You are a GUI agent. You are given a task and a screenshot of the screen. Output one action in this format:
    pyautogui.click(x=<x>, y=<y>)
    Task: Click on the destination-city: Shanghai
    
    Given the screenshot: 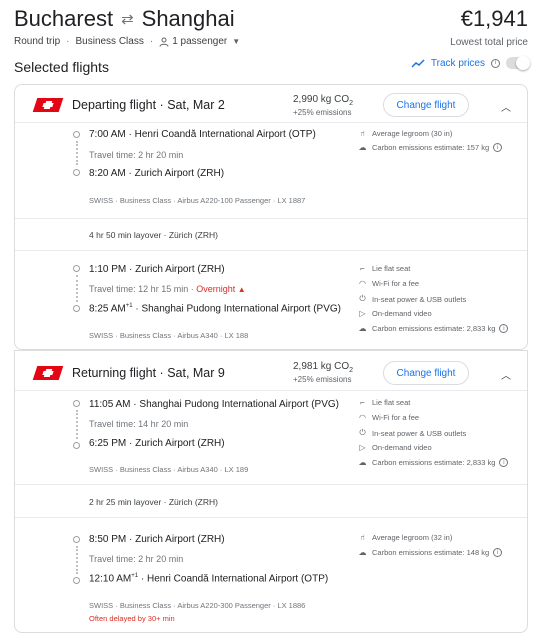 What is the action you would take?
    pyautogui.click(x=188, y=18)
    